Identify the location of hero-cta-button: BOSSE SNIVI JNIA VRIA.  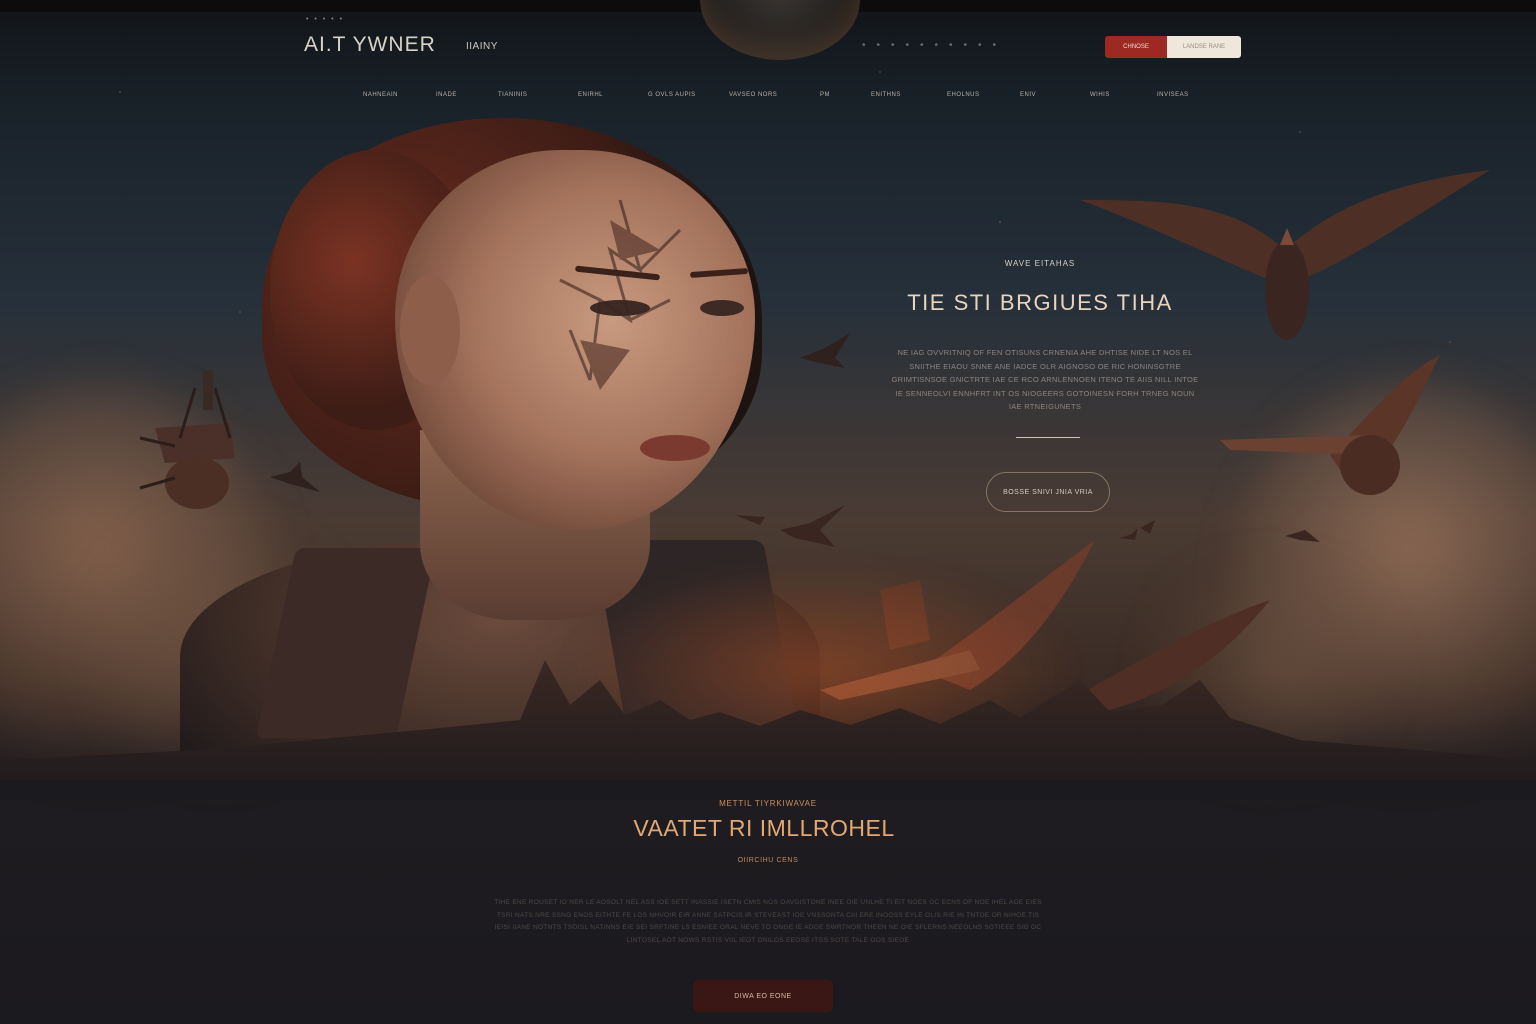
(1048, 492).